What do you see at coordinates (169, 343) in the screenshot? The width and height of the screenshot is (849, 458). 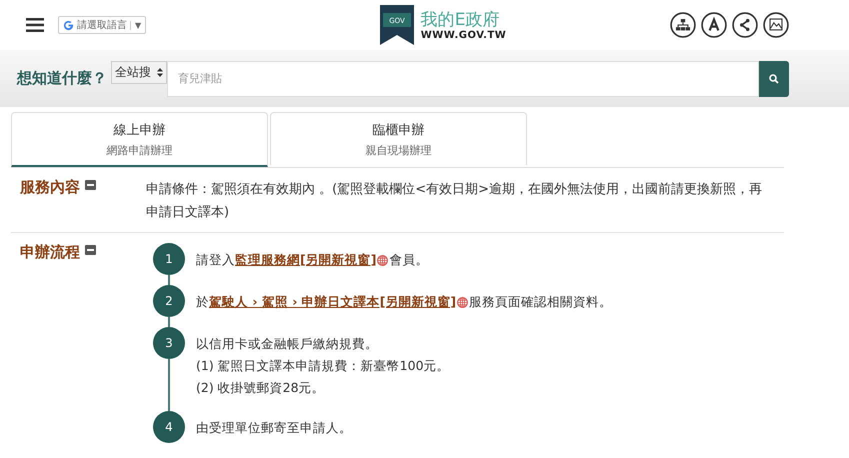 I see `step-number: 3` at bounding box center [169, 343].